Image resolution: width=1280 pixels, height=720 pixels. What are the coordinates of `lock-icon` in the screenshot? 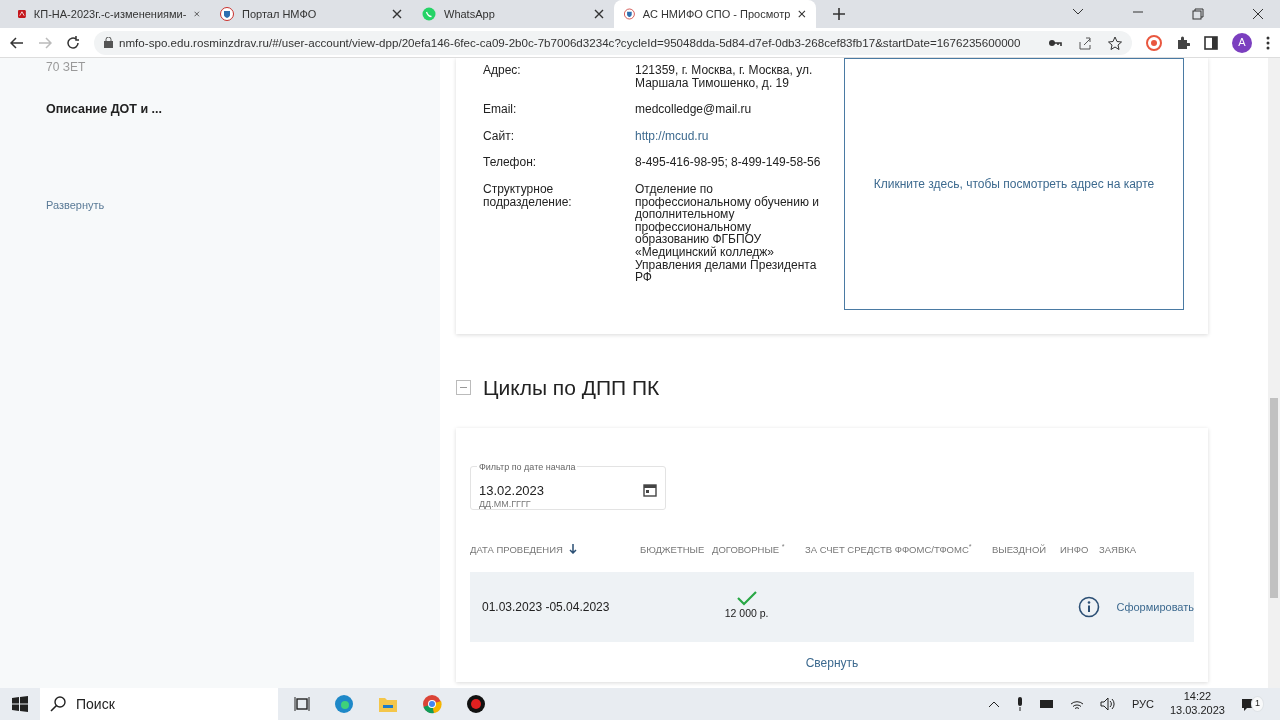 It's located at (108, 42).